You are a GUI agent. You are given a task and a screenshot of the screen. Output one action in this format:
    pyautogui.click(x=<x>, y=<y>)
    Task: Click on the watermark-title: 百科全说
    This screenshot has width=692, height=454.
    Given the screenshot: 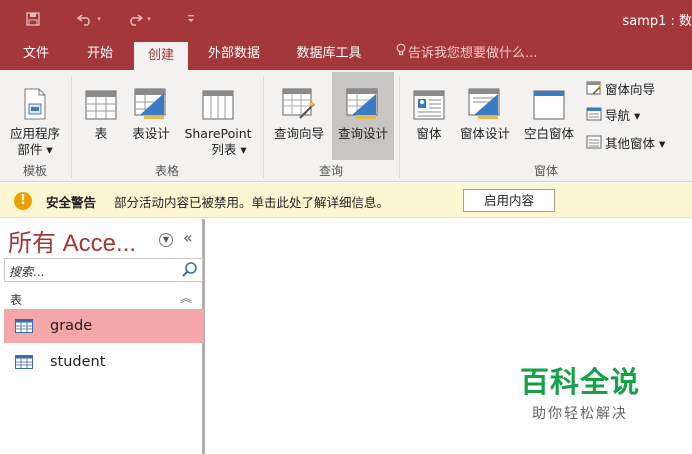 What is the action you would take?
    pyautogui.click(x=579, y=382)
    